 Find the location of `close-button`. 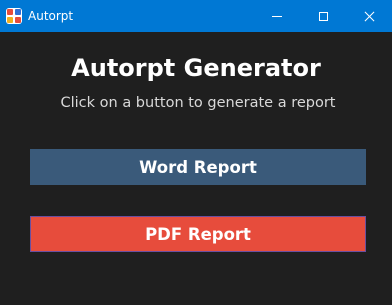

close-button is located at coordinates (369, 16).